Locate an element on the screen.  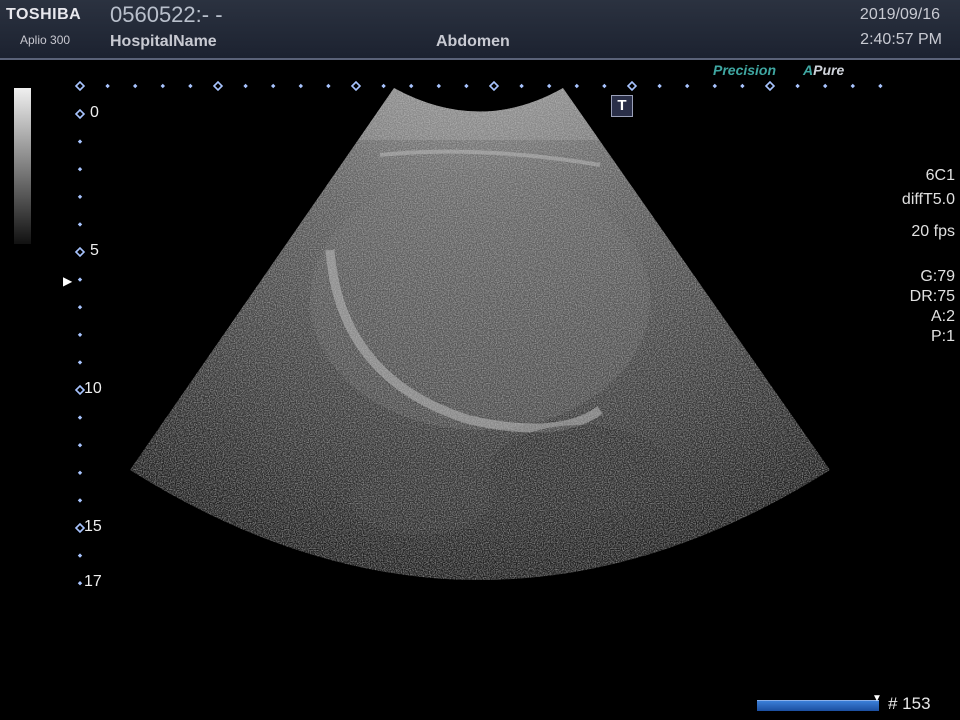
depth-label-17: 17 is located at coordinates (93, 581).